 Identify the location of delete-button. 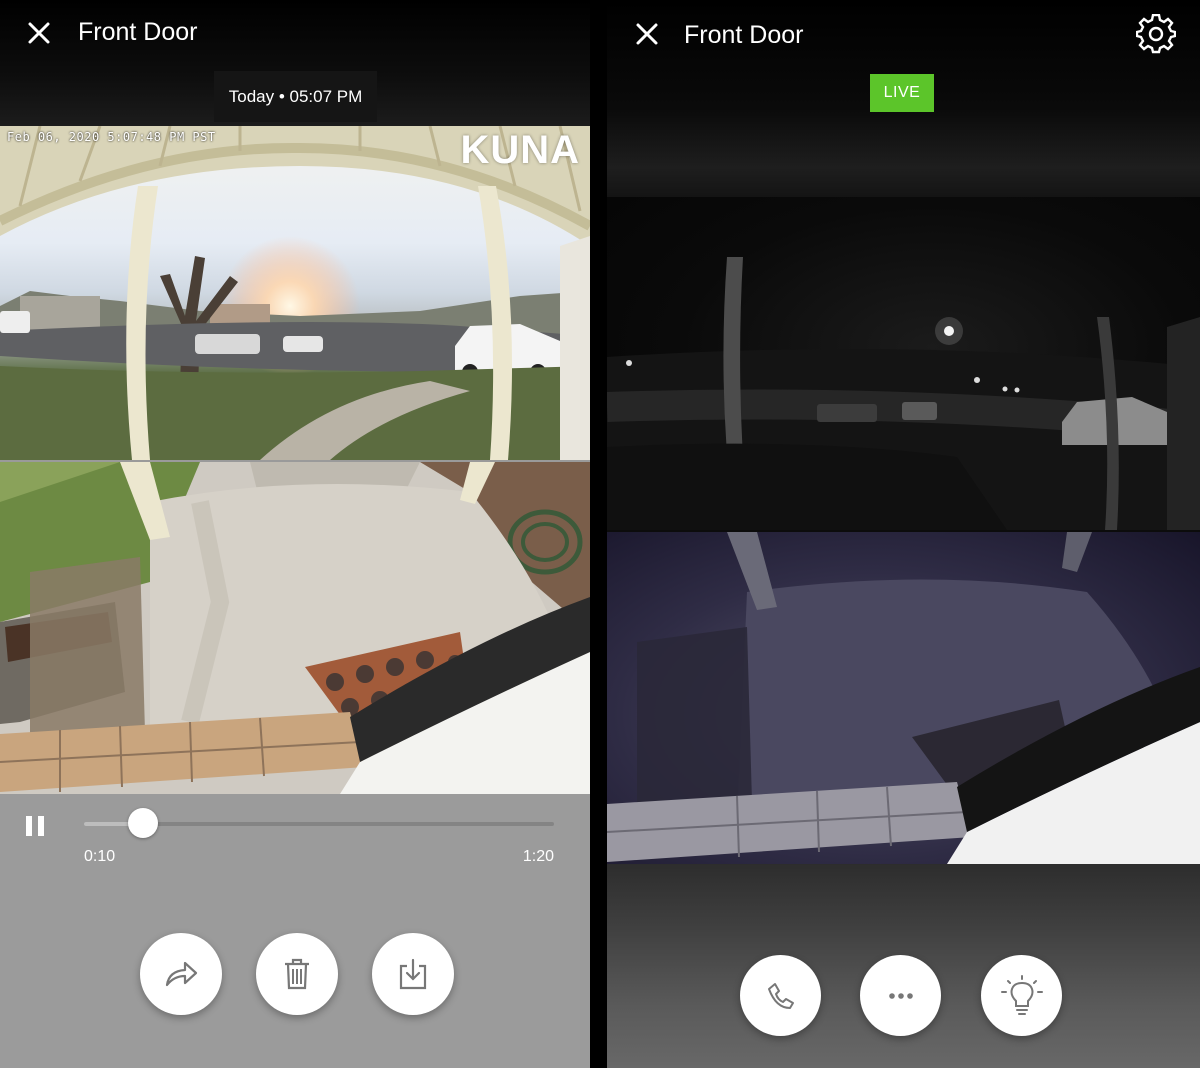
(297, 974).